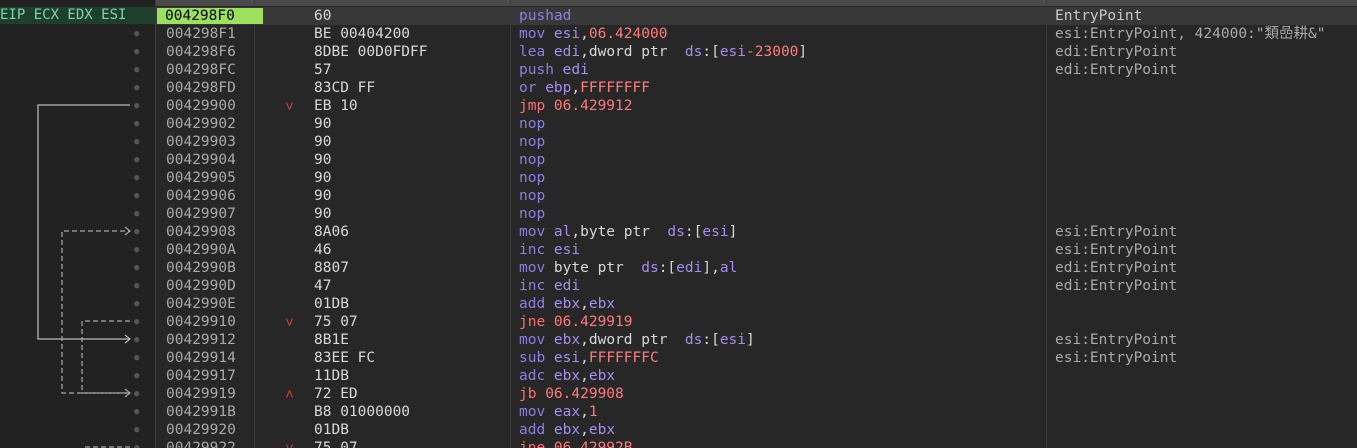 This screenshot has width=1357, height=448. What do you see at coordinates (536, 52) in the screenshot?
I see `instr-token: lea` at bounding box center [536, 52].